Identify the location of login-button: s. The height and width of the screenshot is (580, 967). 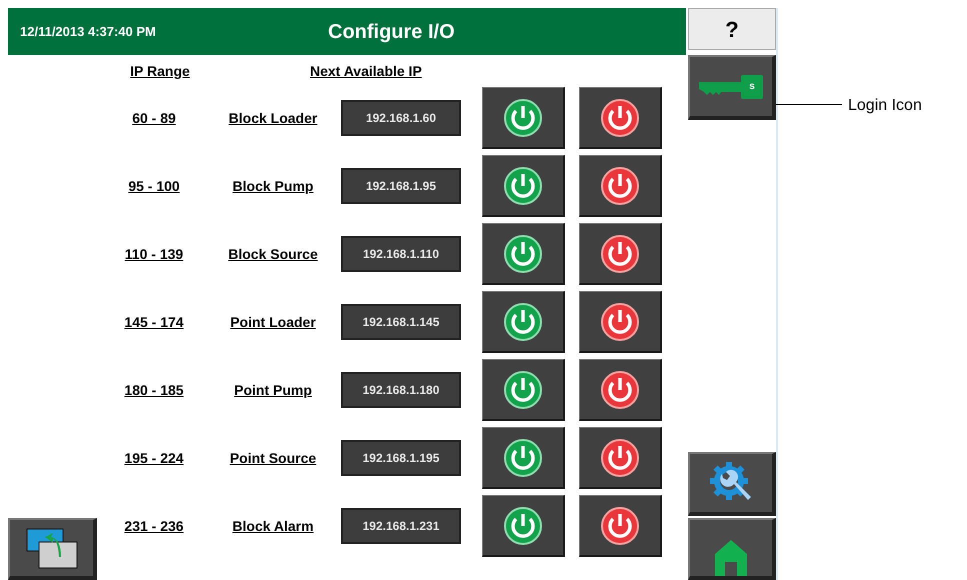
(732, 87).